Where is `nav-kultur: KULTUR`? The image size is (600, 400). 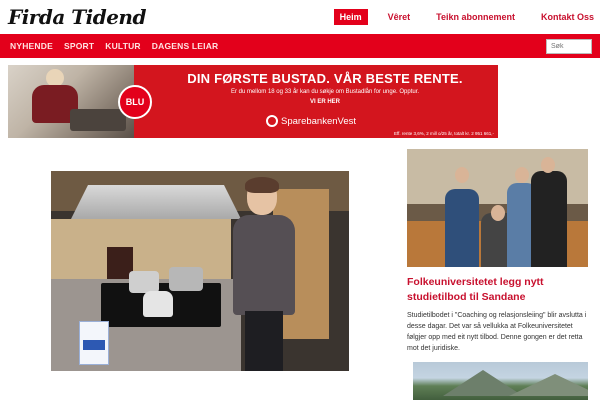
nav-kultur: KULTUR is located at coordinates (123, 46).